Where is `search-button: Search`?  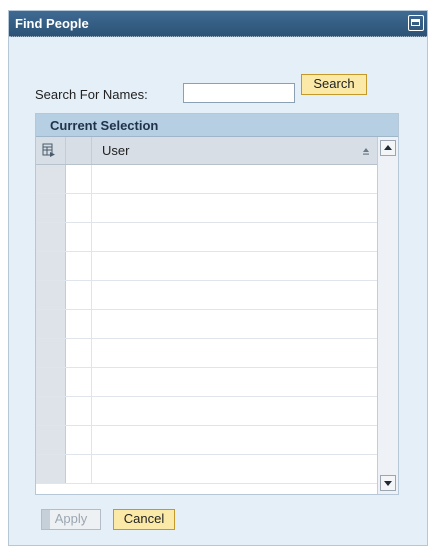
search-button: Search is located at coordinates (334, 84).